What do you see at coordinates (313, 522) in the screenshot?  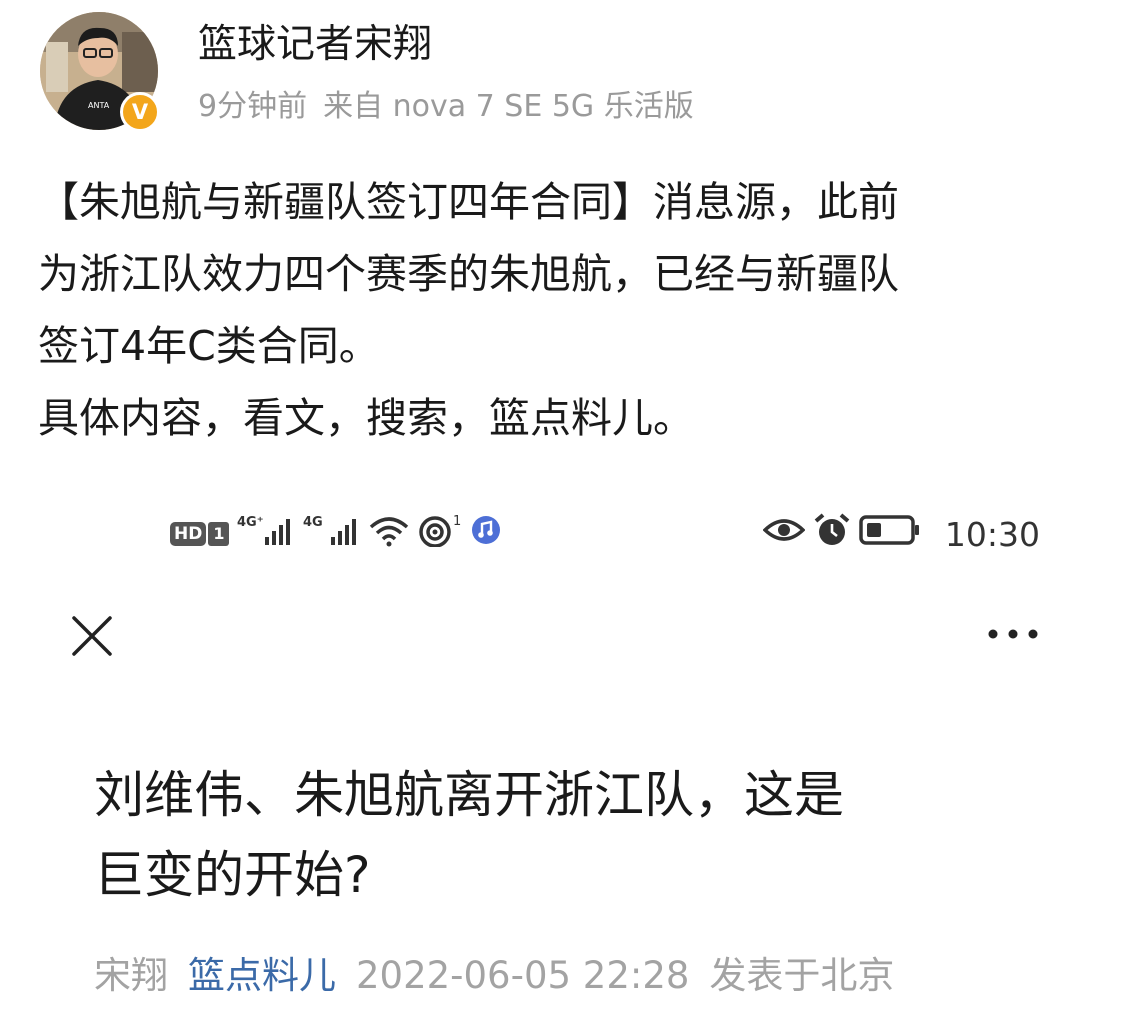 I see `signal-2-label: 4G` at bounding box center [313, 522].